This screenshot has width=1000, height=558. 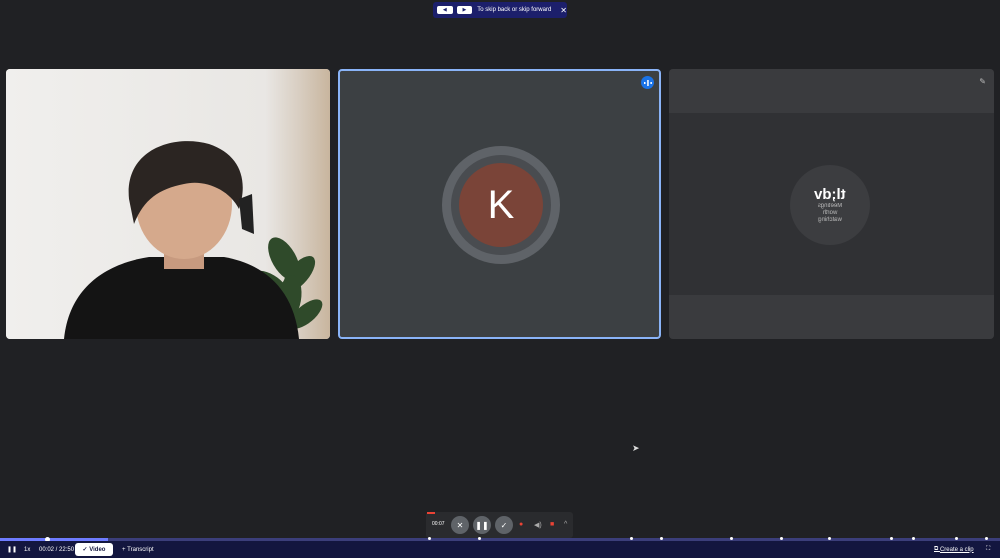 What do you see at coordinates (27, 550) in the screenshot?
I see `speed-button: 1x` at bounding box center [27, 550].